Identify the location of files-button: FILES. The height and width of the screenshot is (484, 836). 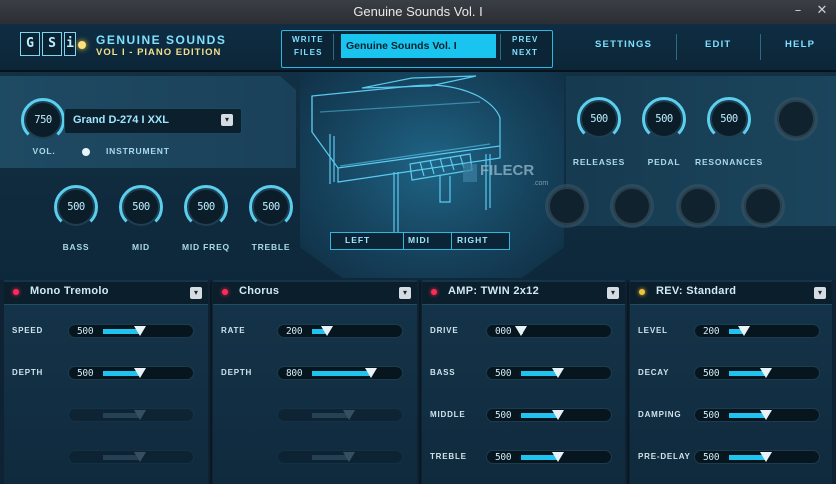
(308, 52).